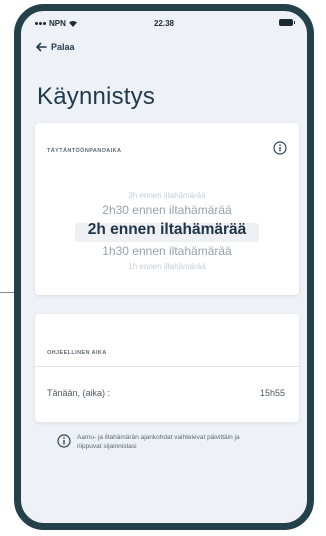 This screenshot has height=536, width=326. Describe the element at coordinates (167, 394) in the screenshot. I see `today-time-row: Tänään, (aika) : 15h55` at that location.